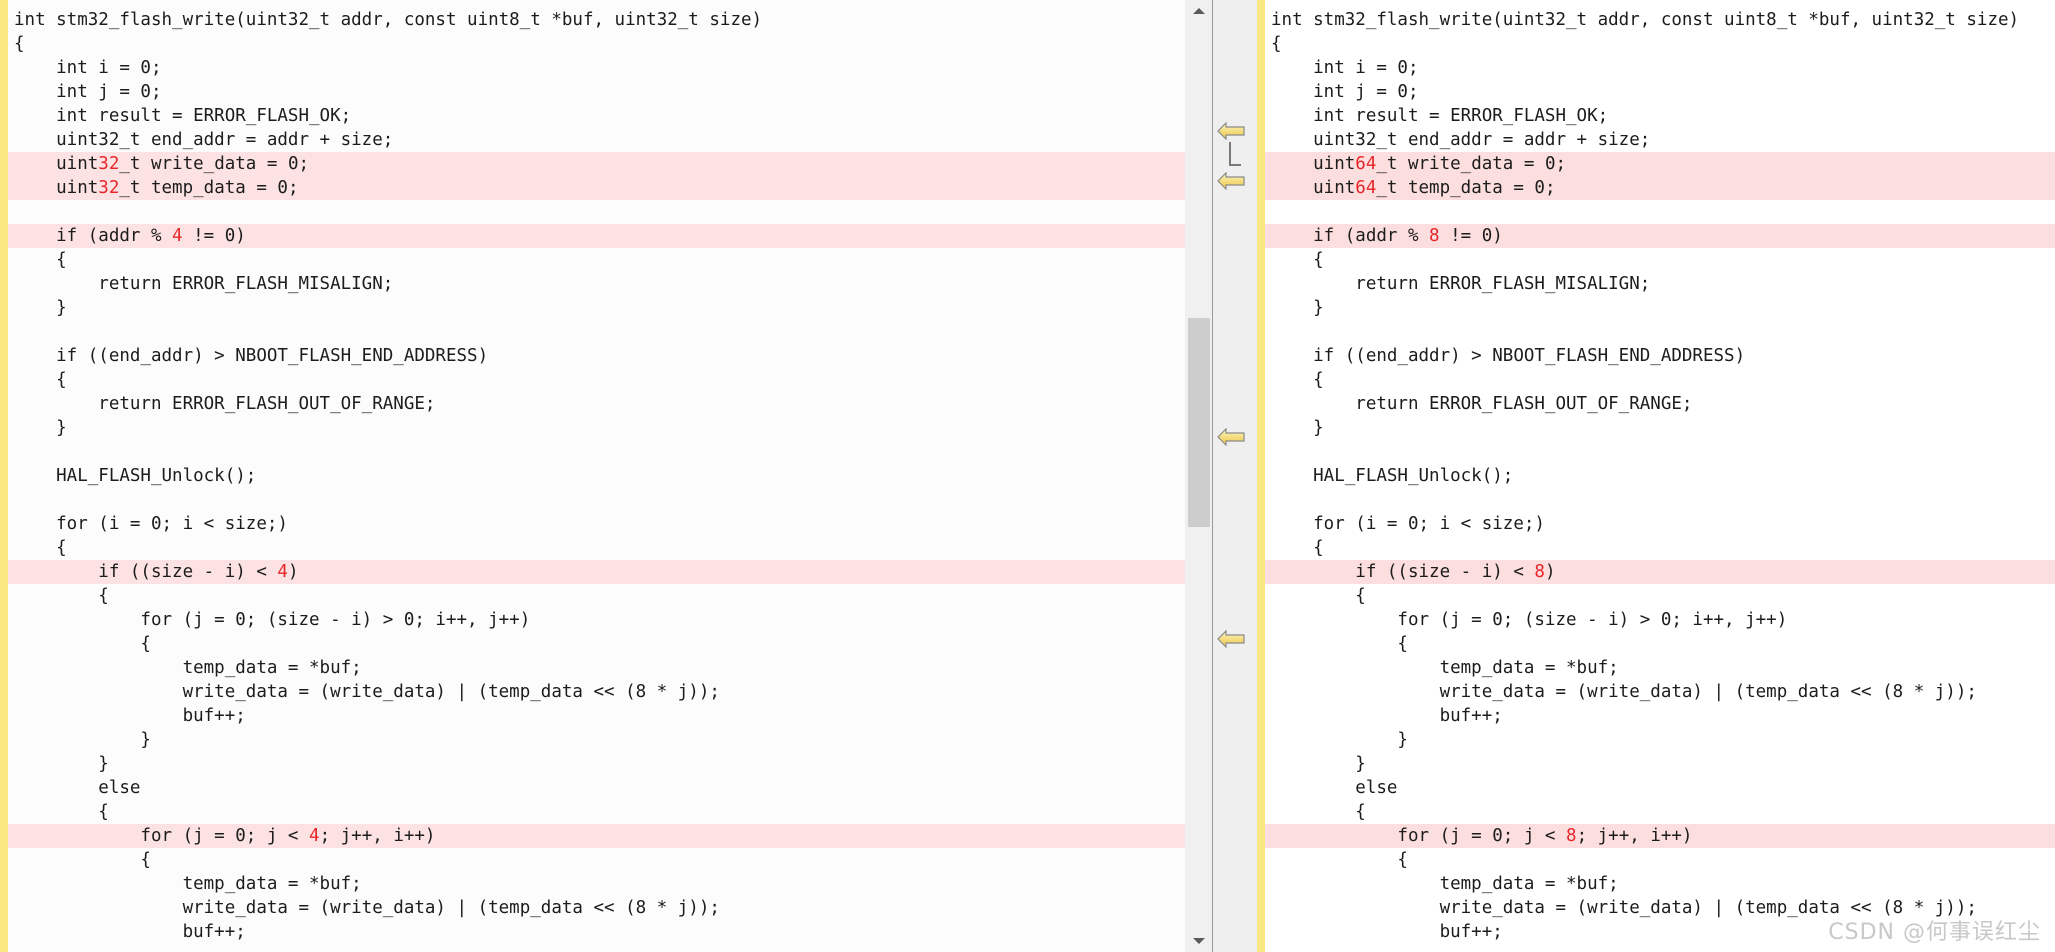  What do you see at coordinates (1261, 476) in the screenshot?
I see `right-pane-change-marker-bar` at bounding box center [1261, 476].